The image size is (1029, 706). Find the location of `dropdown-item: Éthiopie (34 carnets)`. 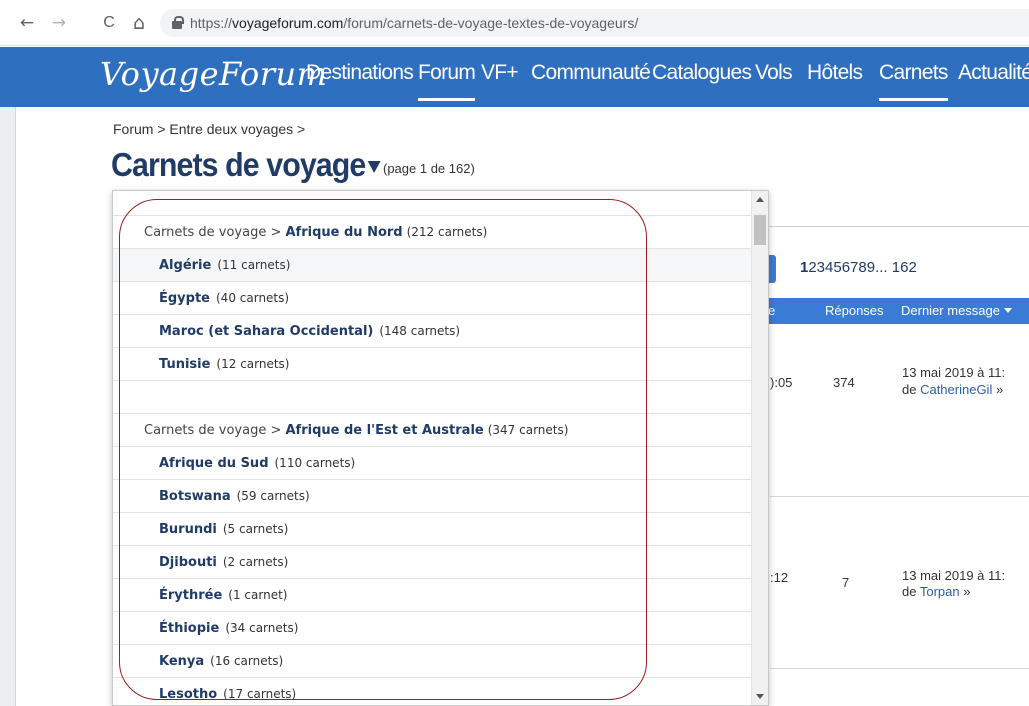

dropdown-item: Éthiopie (34 carnets) is located at coordinates (433, 628).